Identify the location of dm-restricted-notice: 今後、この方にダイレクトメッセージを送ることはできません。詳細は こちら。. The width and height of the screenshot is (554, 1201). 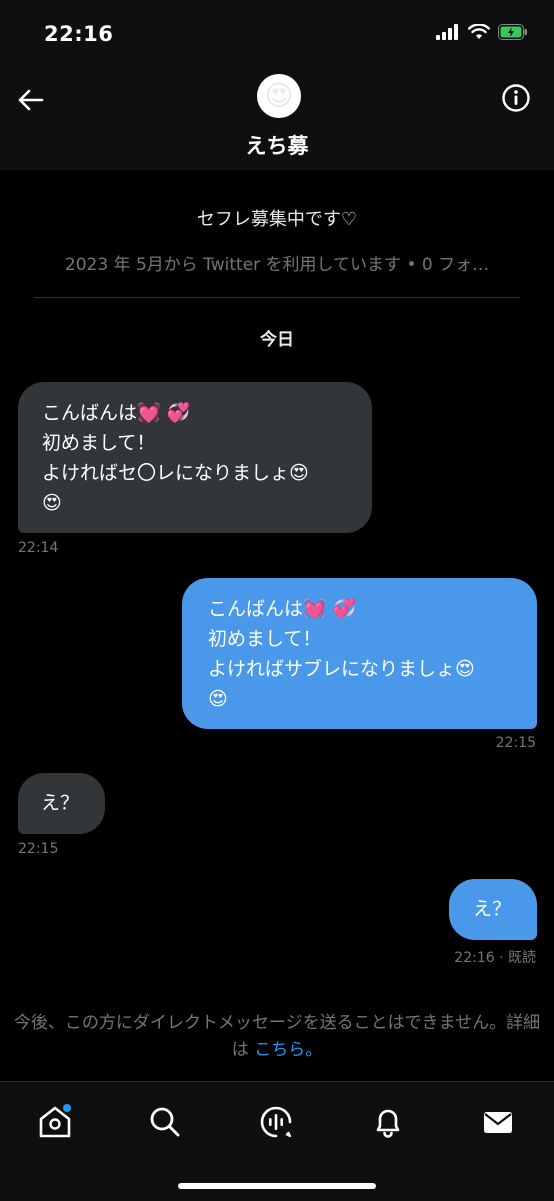
(277, 1037).